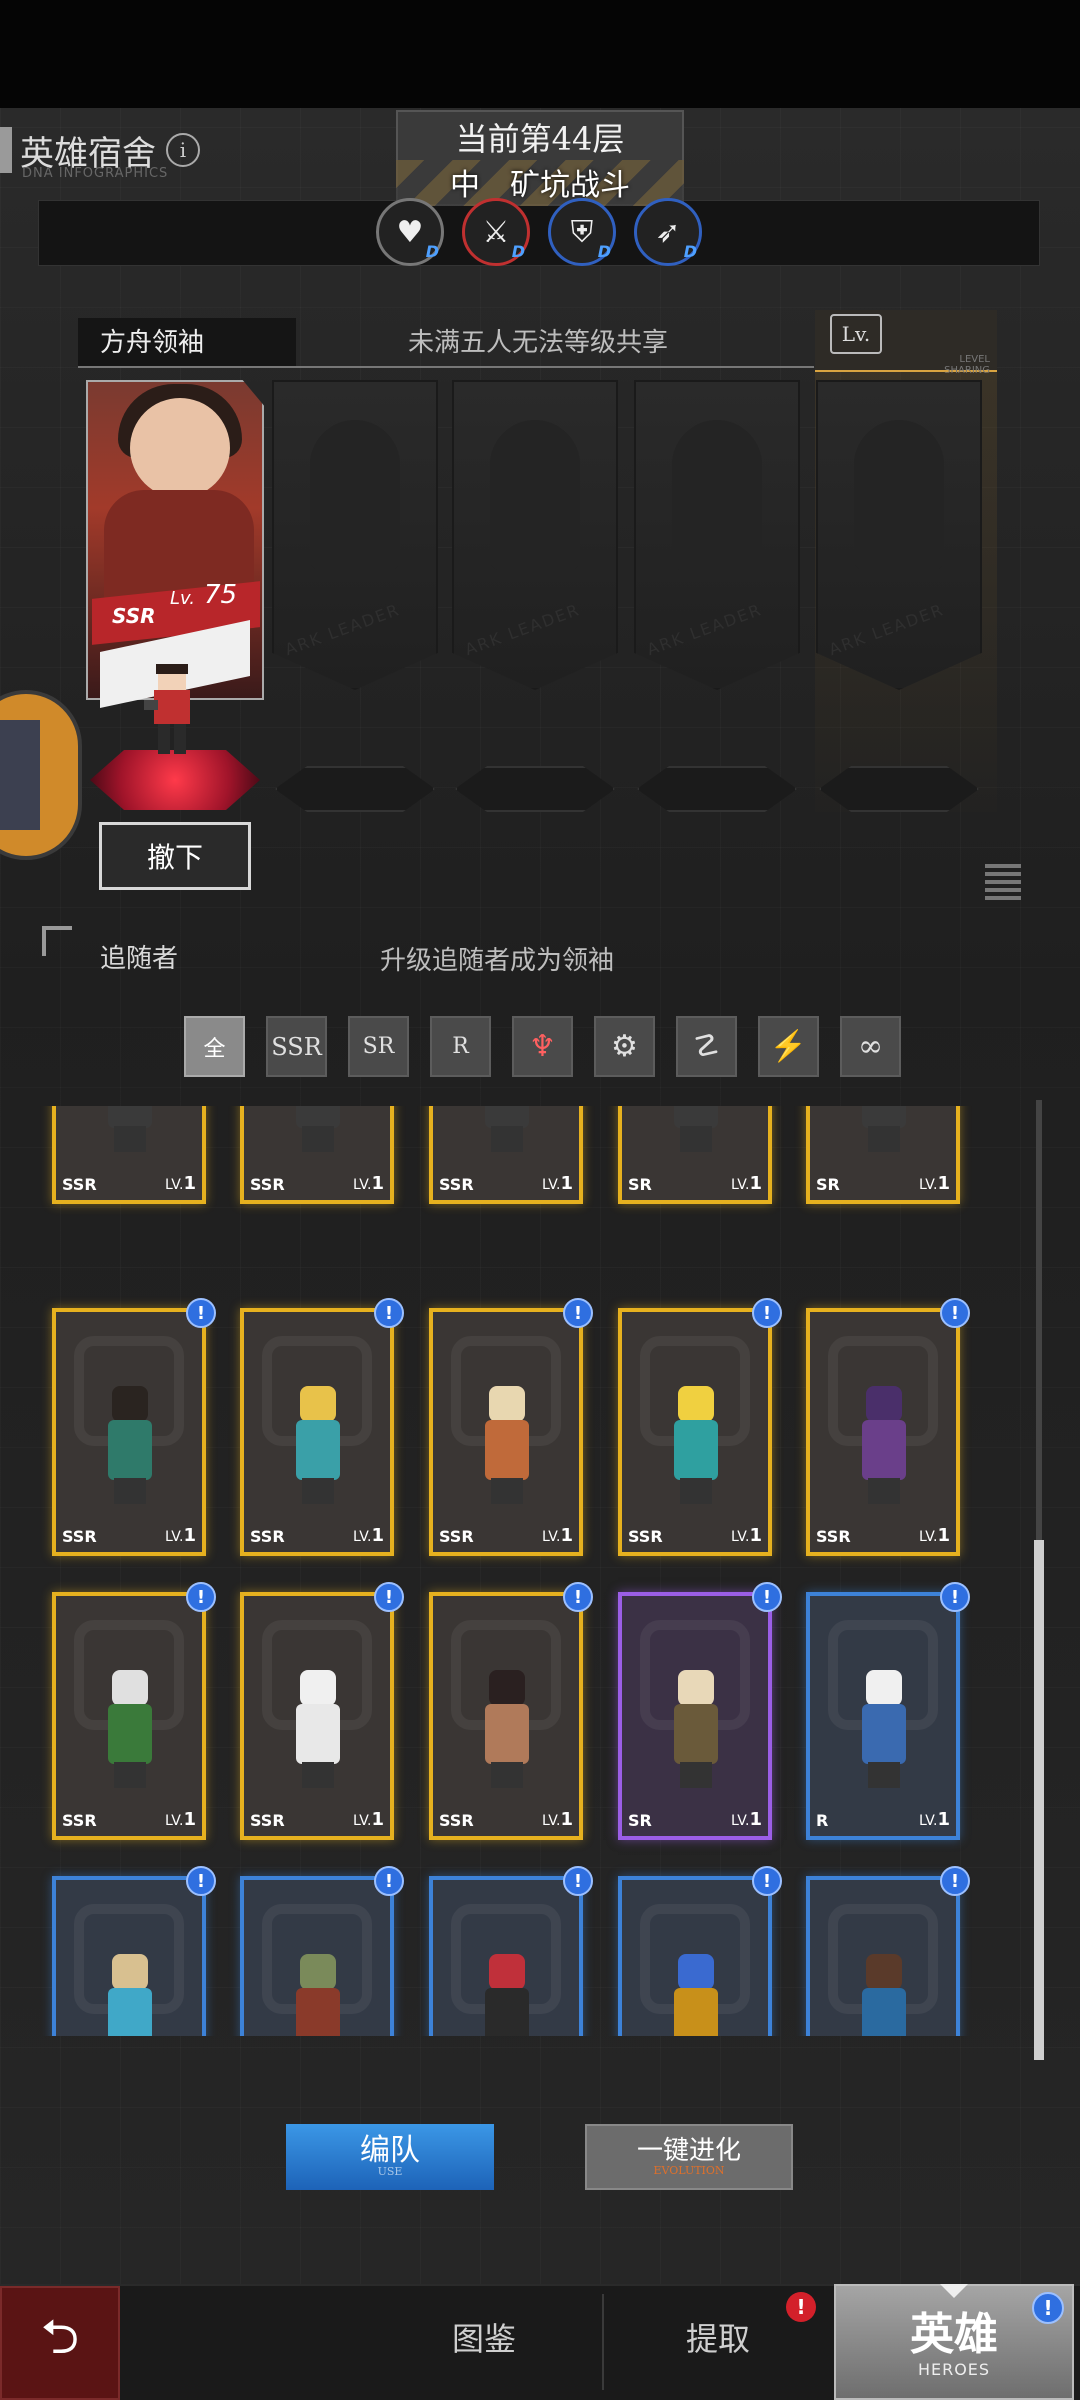  Describe the element at coordinates (296, 1046) in the screenshot. I see `filter-ssr: SSR` at that location.